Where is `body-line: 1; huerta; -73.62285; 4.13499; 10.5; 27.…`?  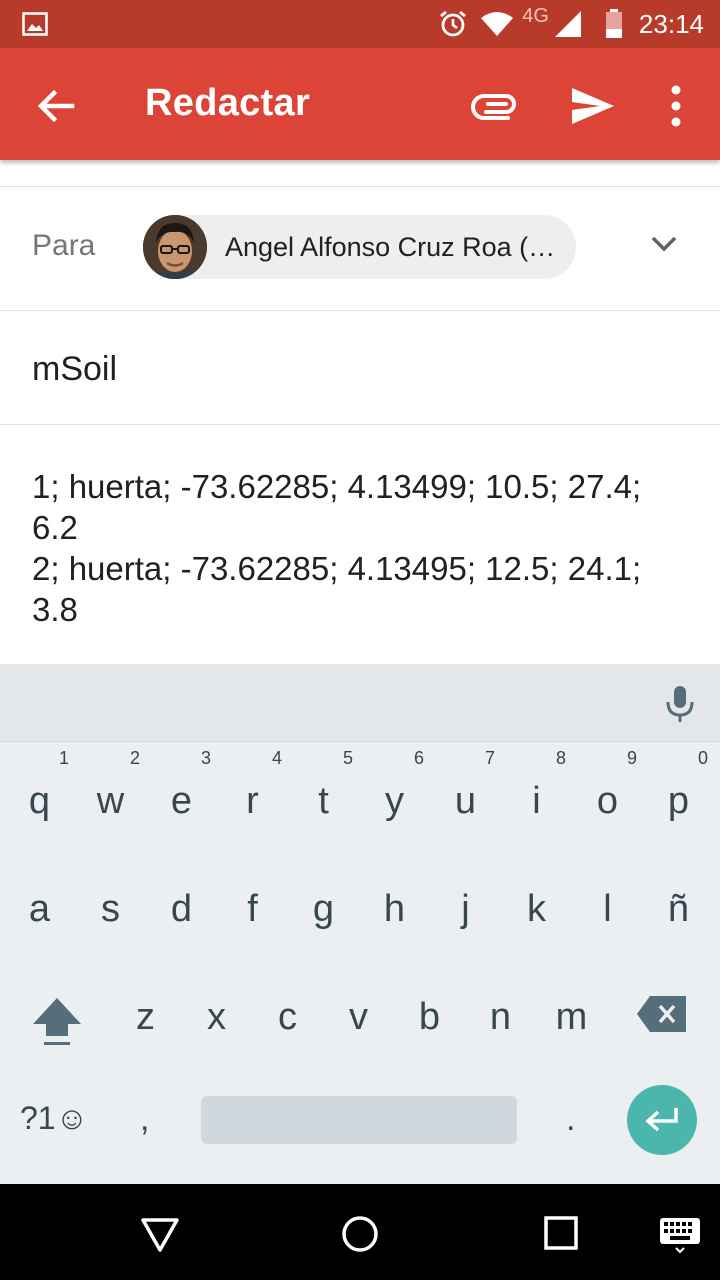
body-line: 1; huerta; -73.62285; 4.13499; 10.5; 27.… is located at coordinates (337, 486).